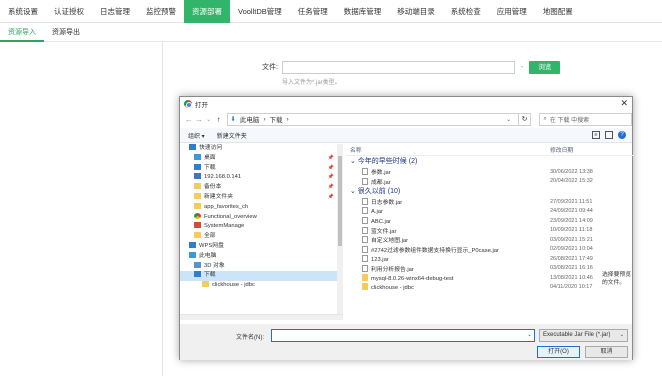 The height and width of the screenshot is (376, 662). Describe the element at coordinates (261, 276) in the screenshot. I see `tree-item: 下载` at that location.